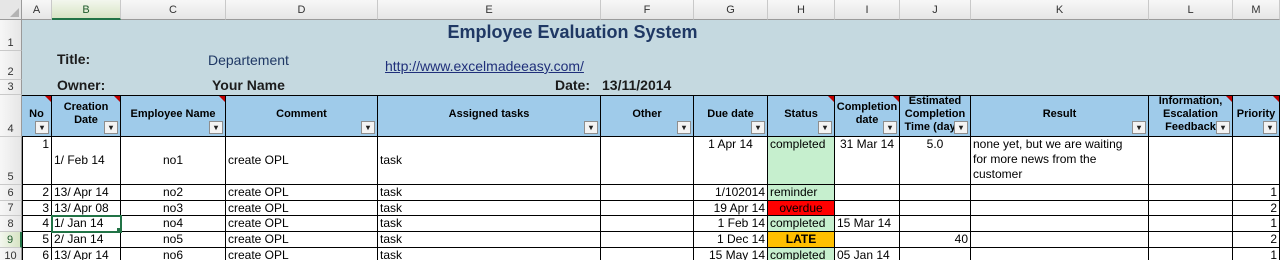  Describe the element at coordinates (11, 65) in the screenshot. I see `row-header-2: 2` at that location.